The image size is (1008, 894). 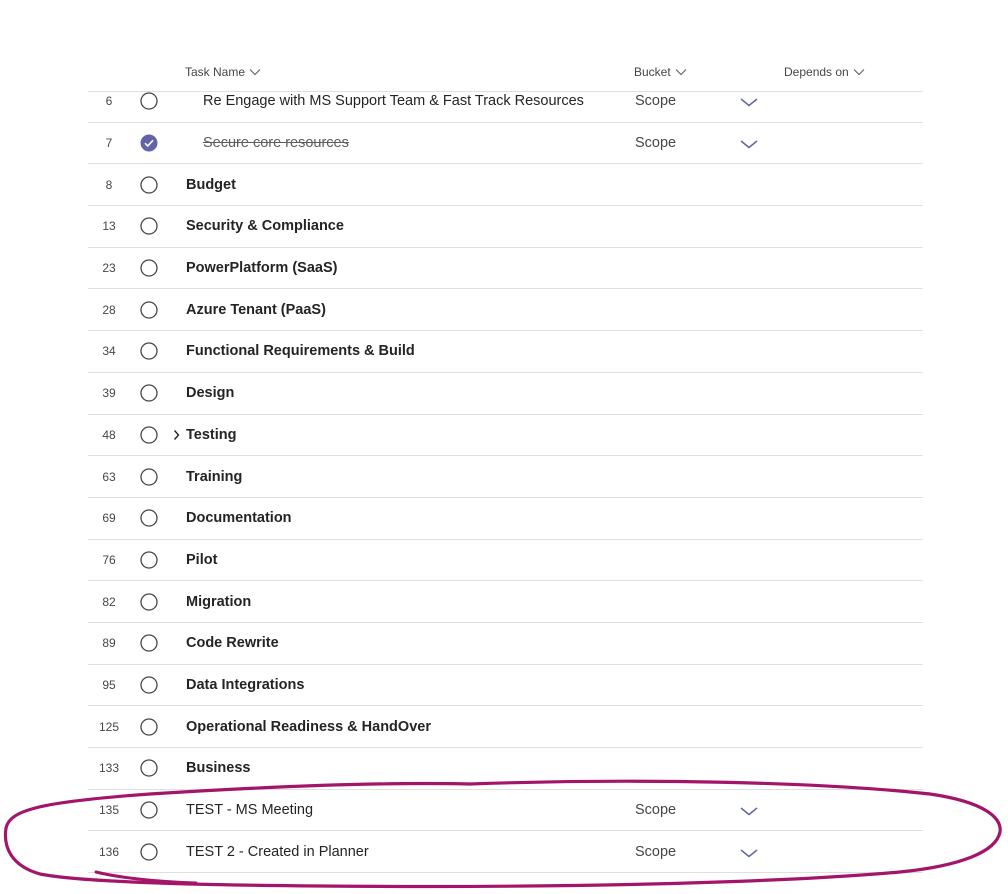 What do you see at coordinates (109, 726) in the screenshot?
I see `row-number: 125` at bounding box center [109, 726].